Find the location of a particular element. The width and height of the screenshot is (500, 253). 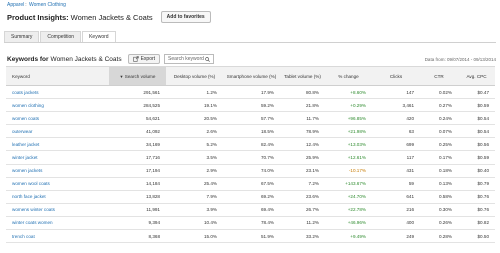

cell-percent-change: +0.29% is located at coordinates (348, 105).